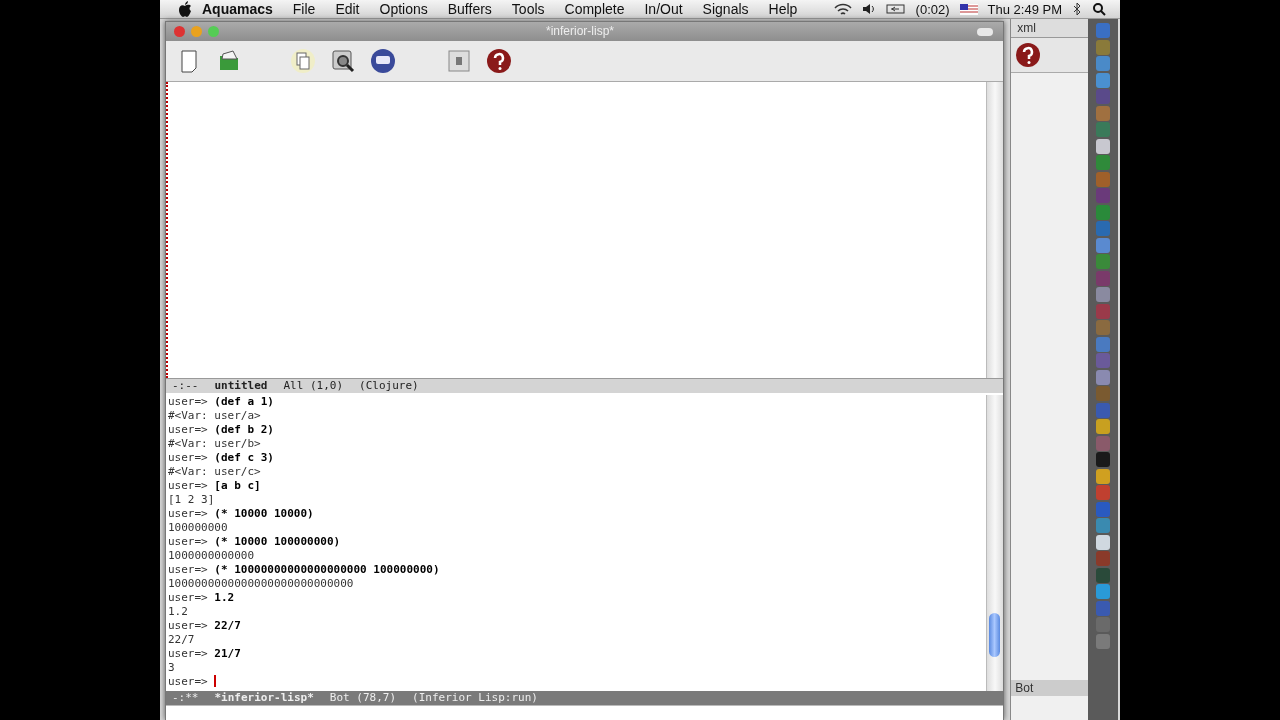 This screenshot has height=720, width=1280. What do you see at coordinates (403, 9) in the screenshot?
I see `menu-item: Options` at bounding box center [403, 9].